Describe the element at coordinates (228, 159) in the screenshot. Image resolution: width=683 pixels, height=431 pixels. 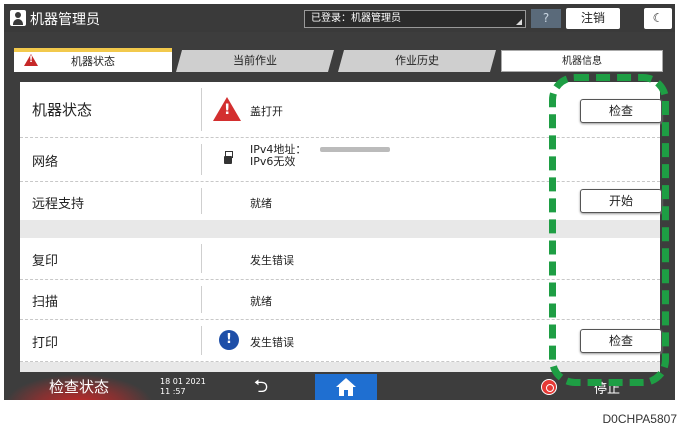
I see `usb-icon` at that location.